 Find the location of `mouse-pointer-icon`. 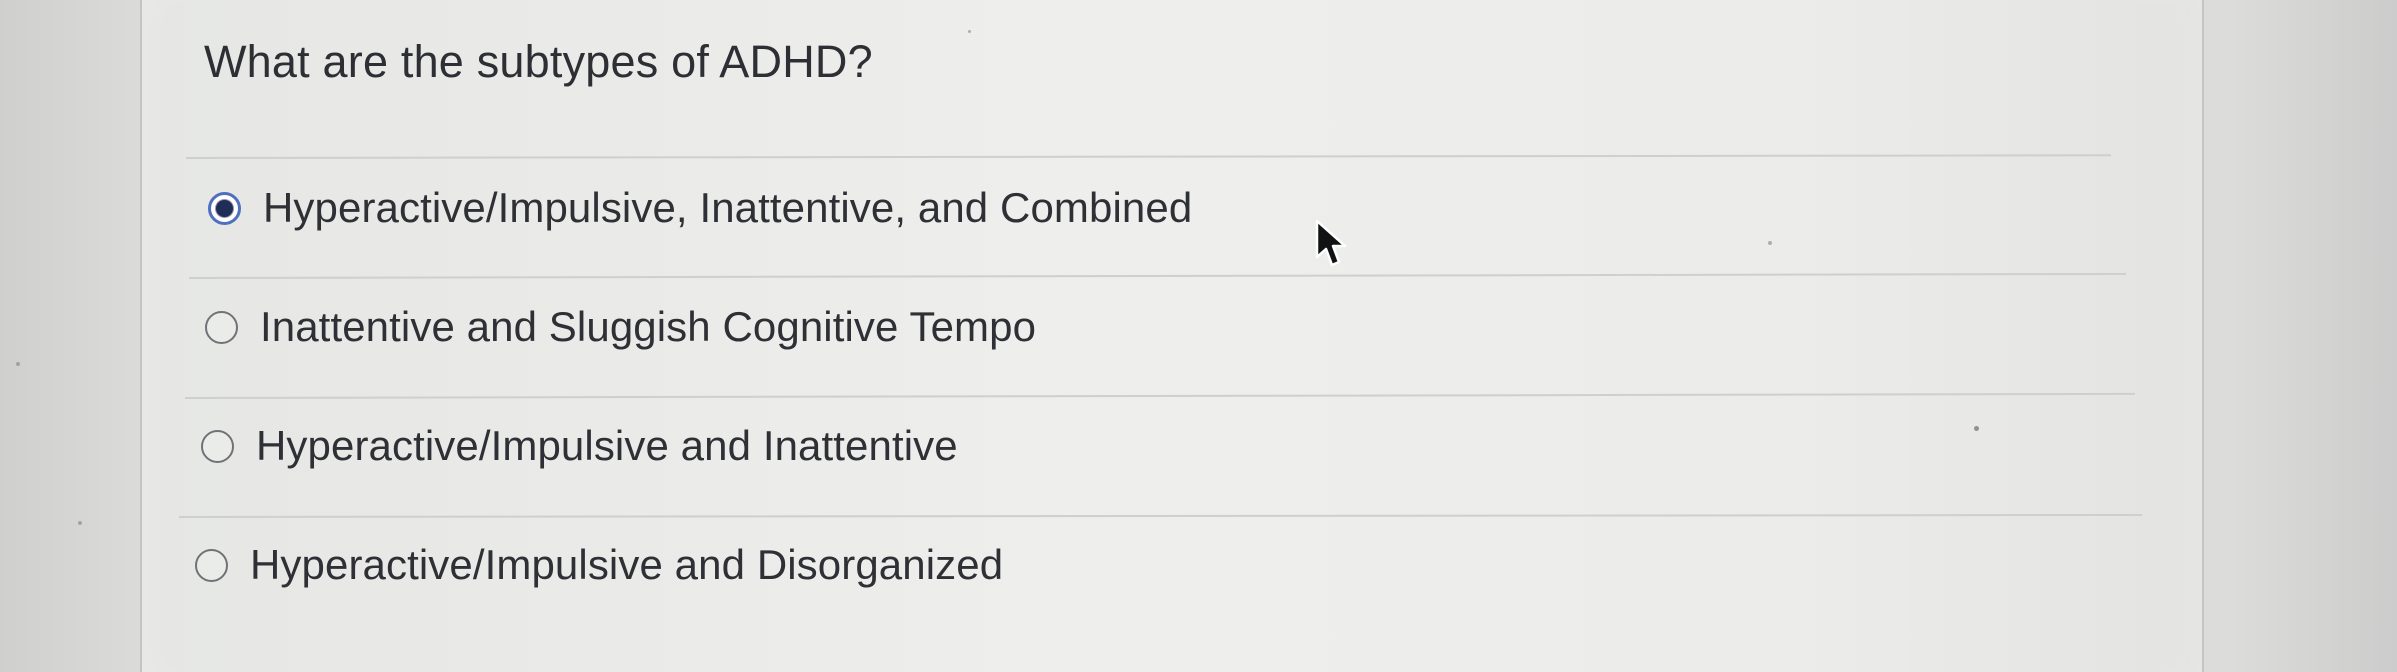

mouse-pointer-icon is located at coordinates (1331, 243).